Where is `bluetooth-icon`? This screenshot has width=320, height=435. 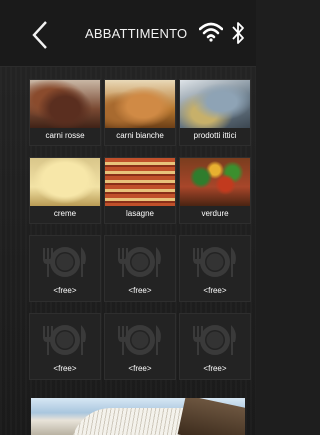
bluetooth-icon is located at coordinates (238, 33).